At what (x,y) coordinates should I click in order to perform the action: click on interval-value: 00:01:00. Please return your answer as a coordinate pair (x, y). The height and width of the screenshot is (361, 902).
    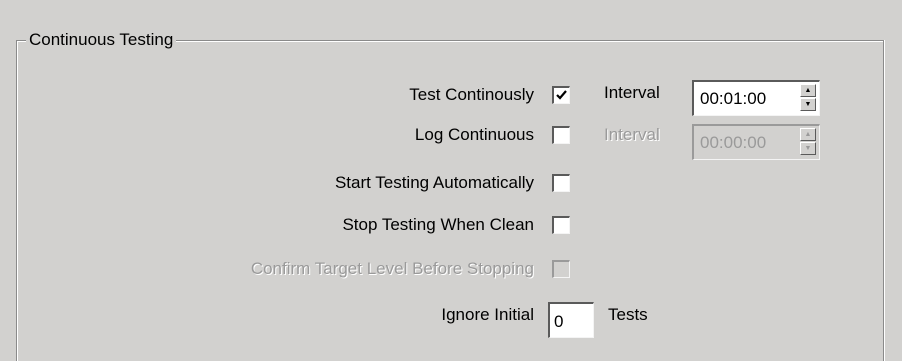
    Looking at the image, I should click on (733, 99).